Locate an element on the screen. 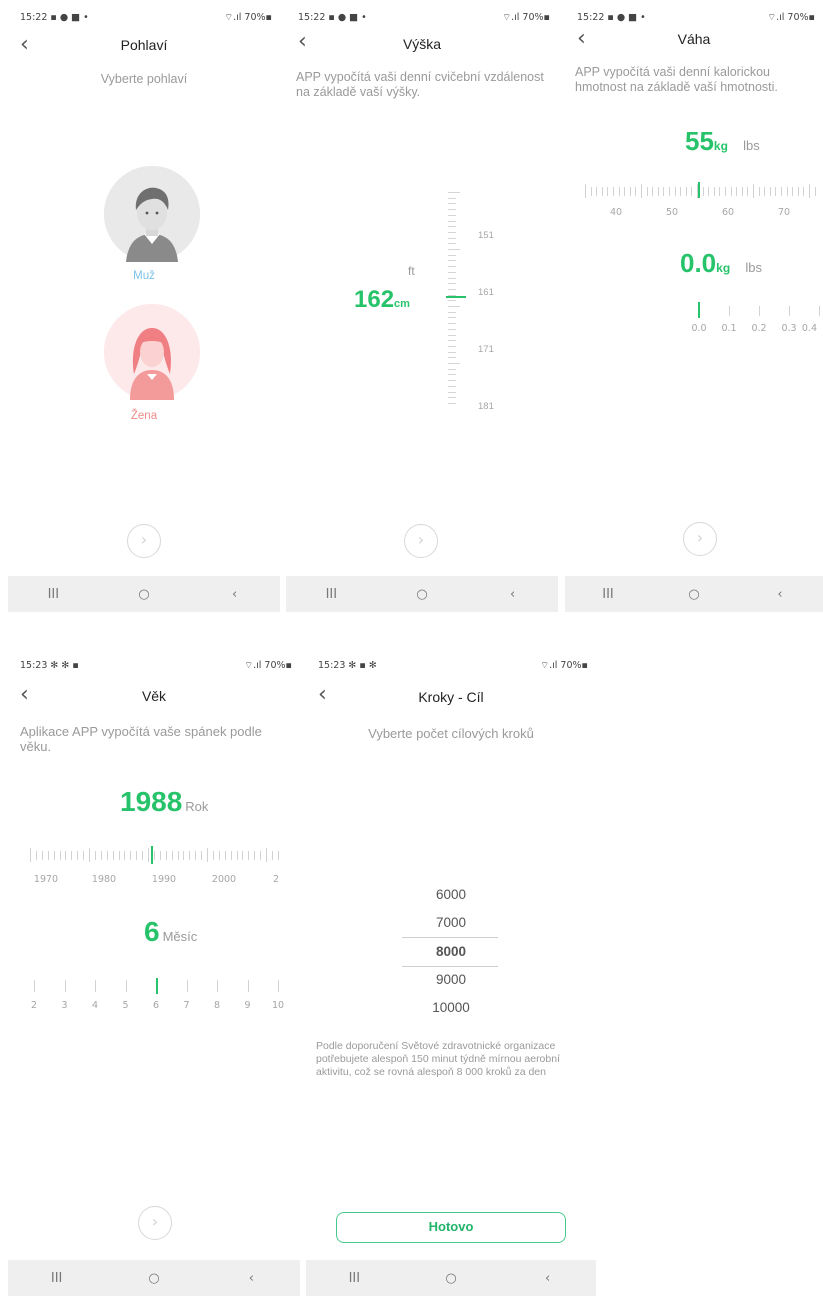  male-avatar-icon is located at coordinates (152, 214).